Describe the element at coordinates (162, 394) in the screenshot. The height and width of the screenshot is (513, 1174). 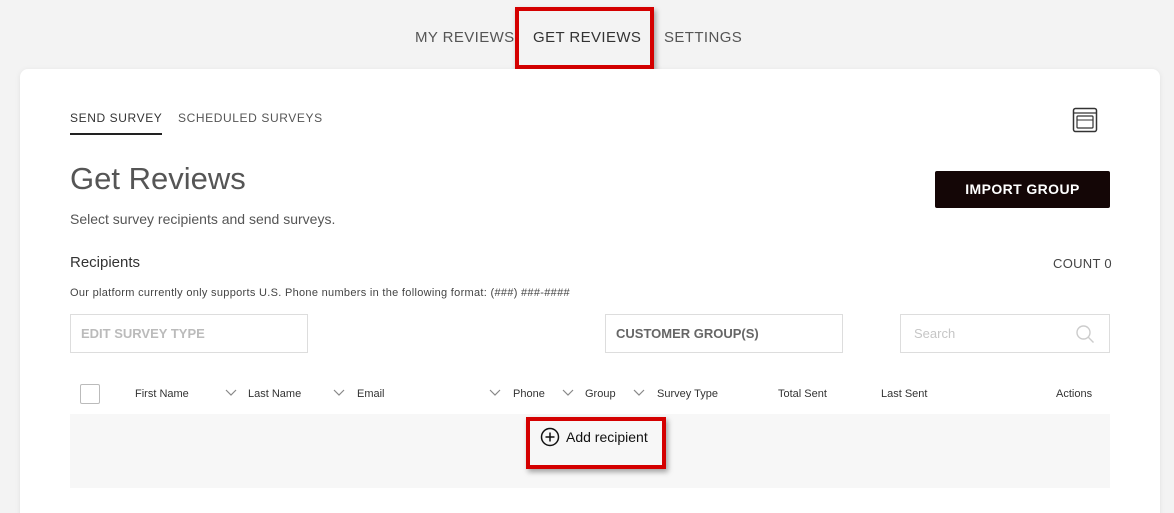
I see `column-first-name: First Name` at that location.